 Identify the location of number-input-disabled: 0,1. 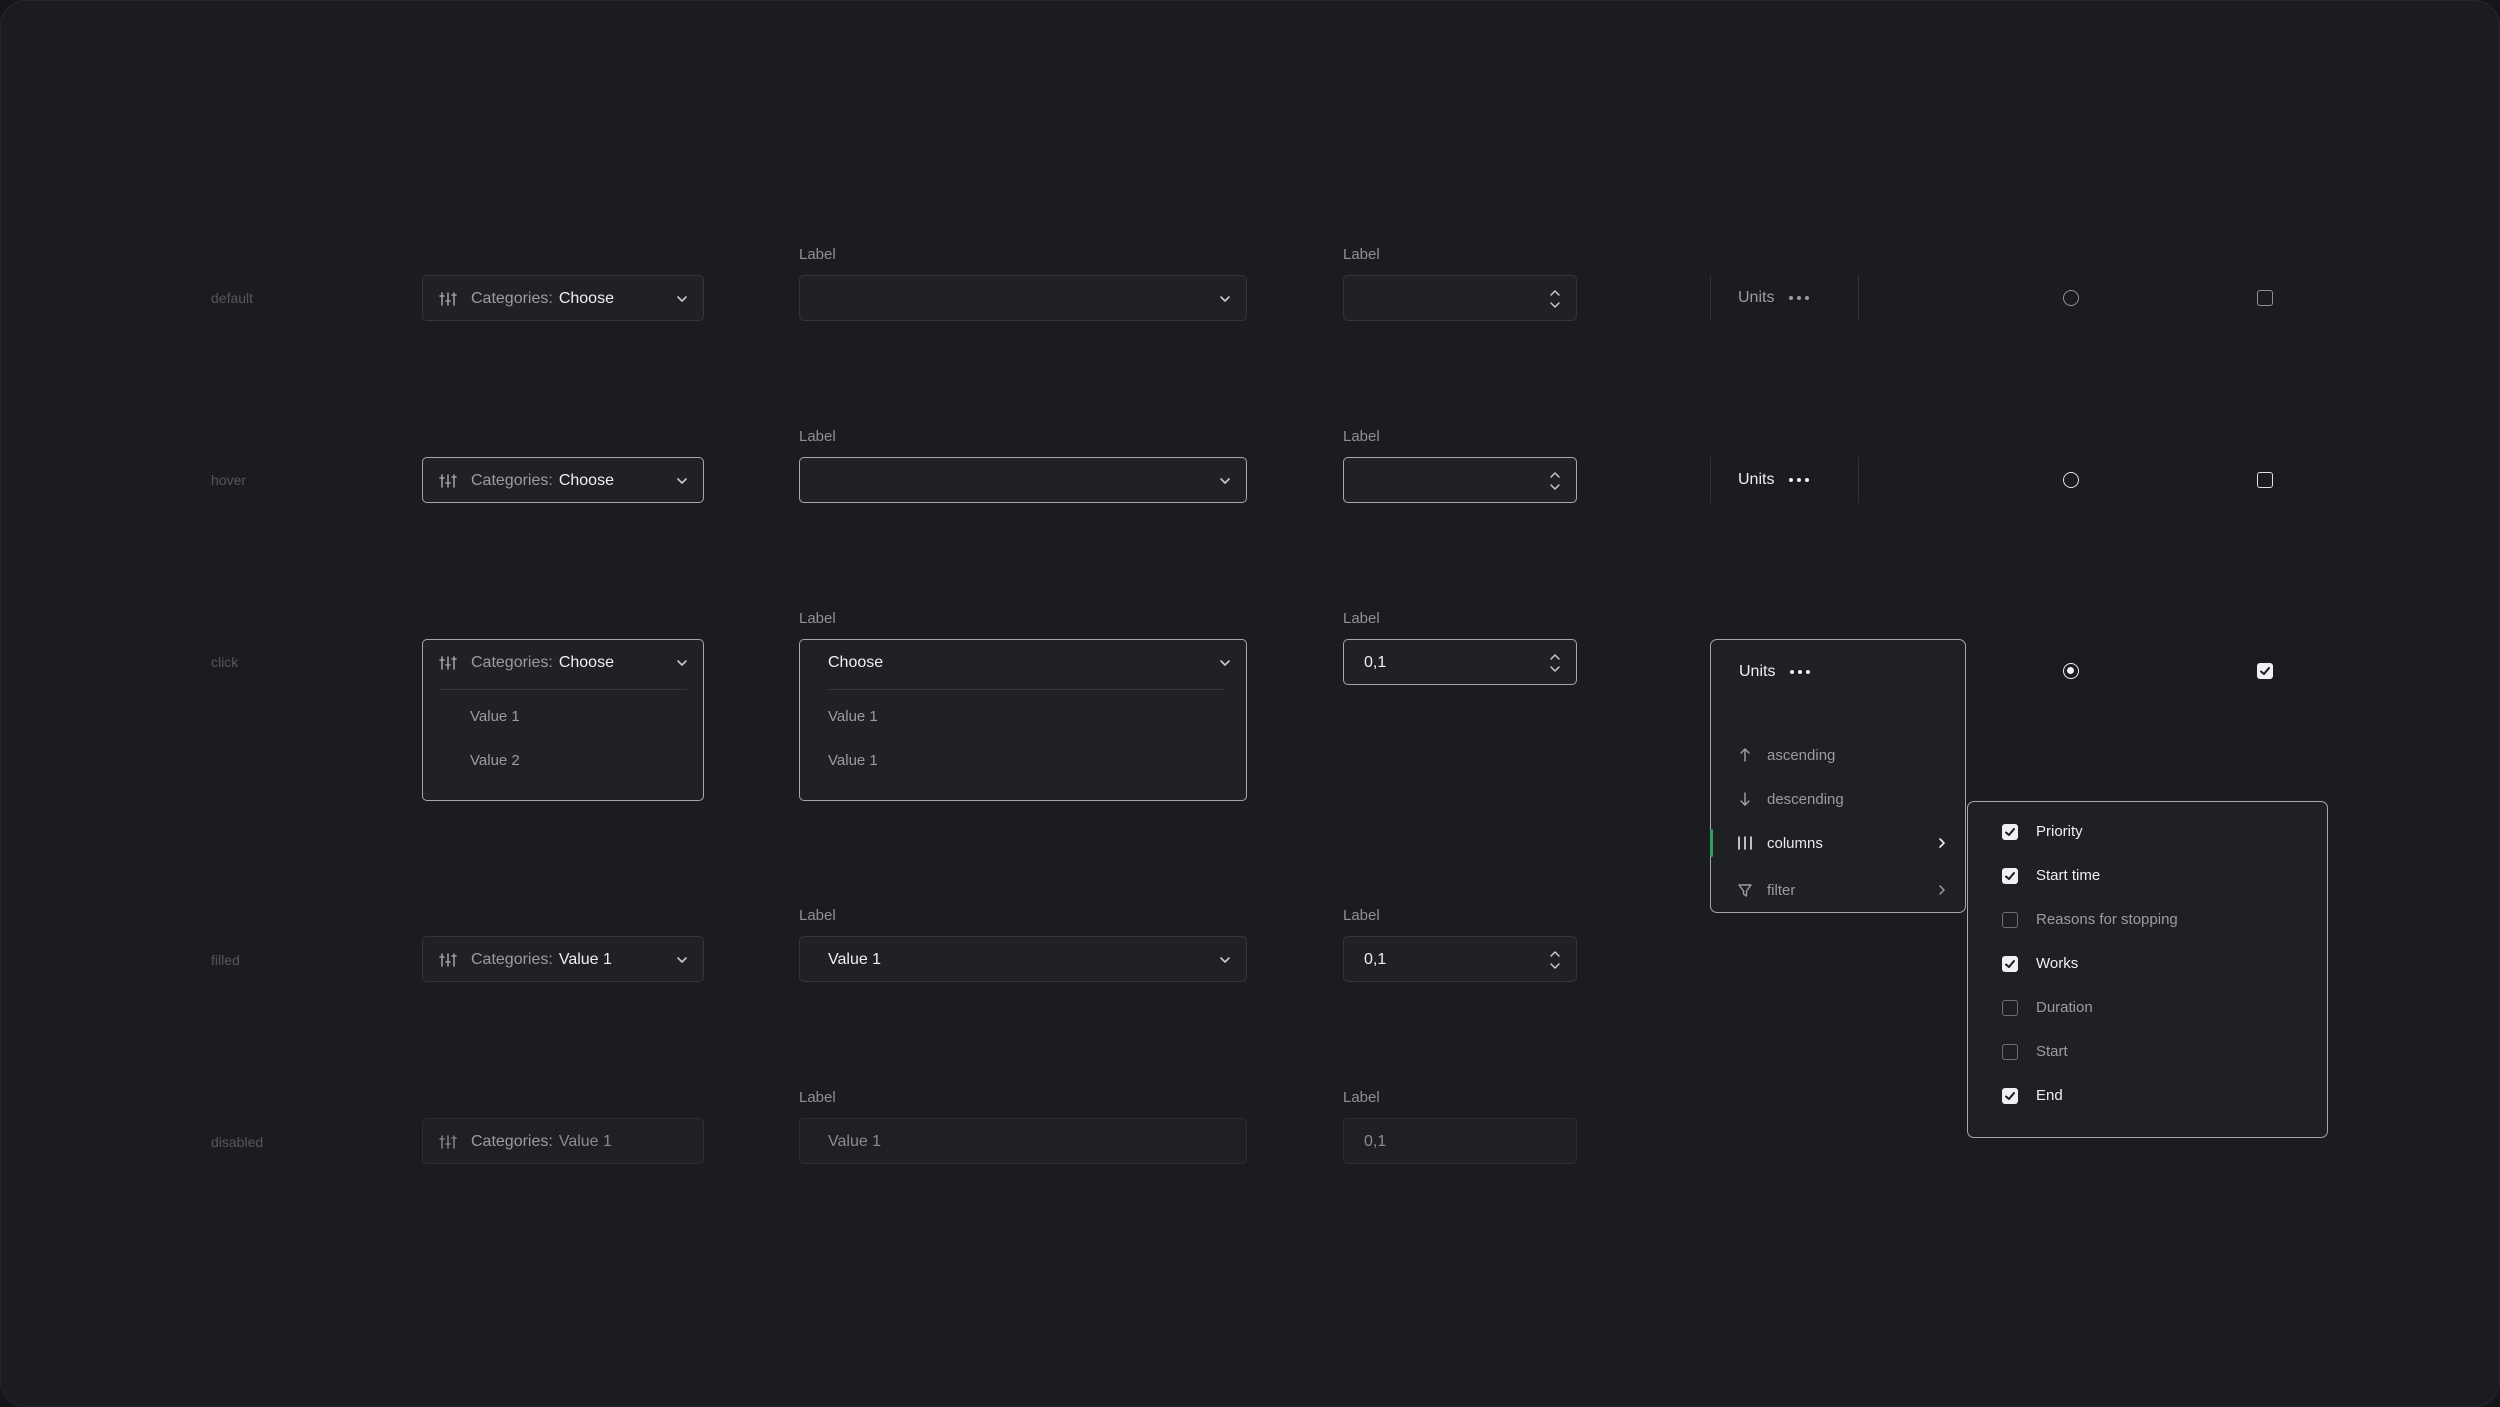
(1460, 1141).